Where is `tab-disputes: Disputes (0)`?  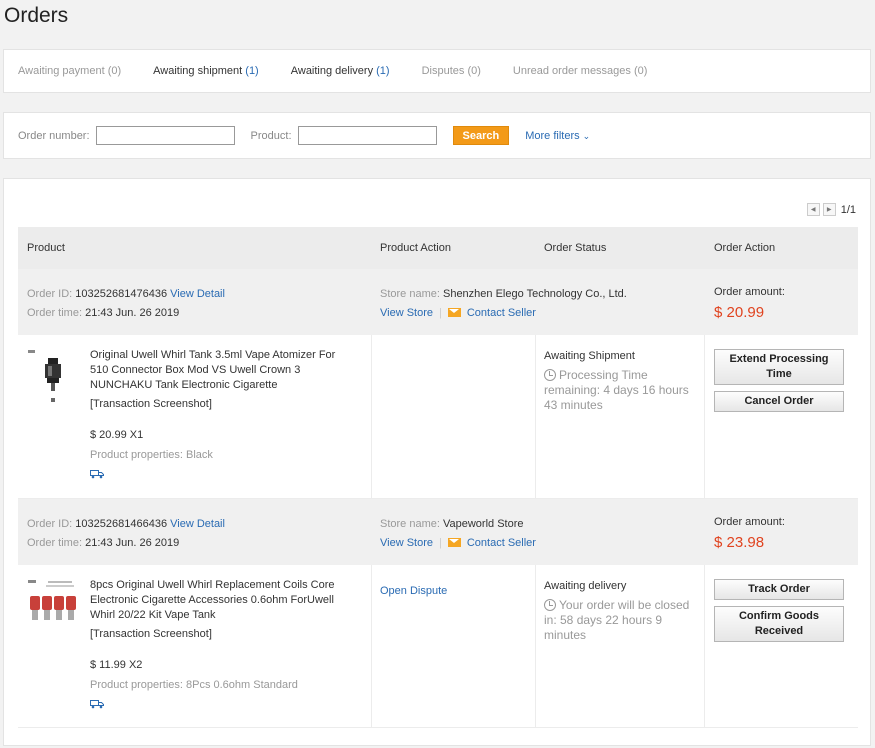
tab-disputes: Disputes (0) is located at coordinates (451, 71).